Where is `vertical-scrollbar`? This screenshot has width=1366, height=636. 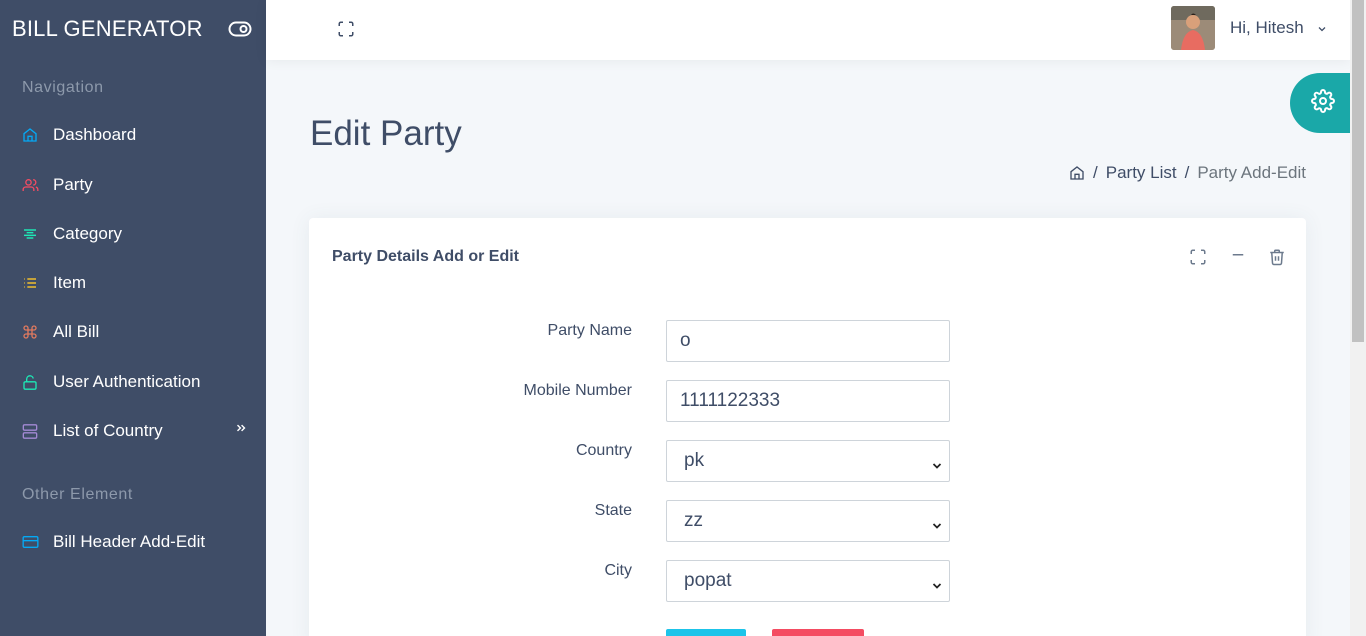 vertical-scrollbar is located at coordinates (1358, 318).